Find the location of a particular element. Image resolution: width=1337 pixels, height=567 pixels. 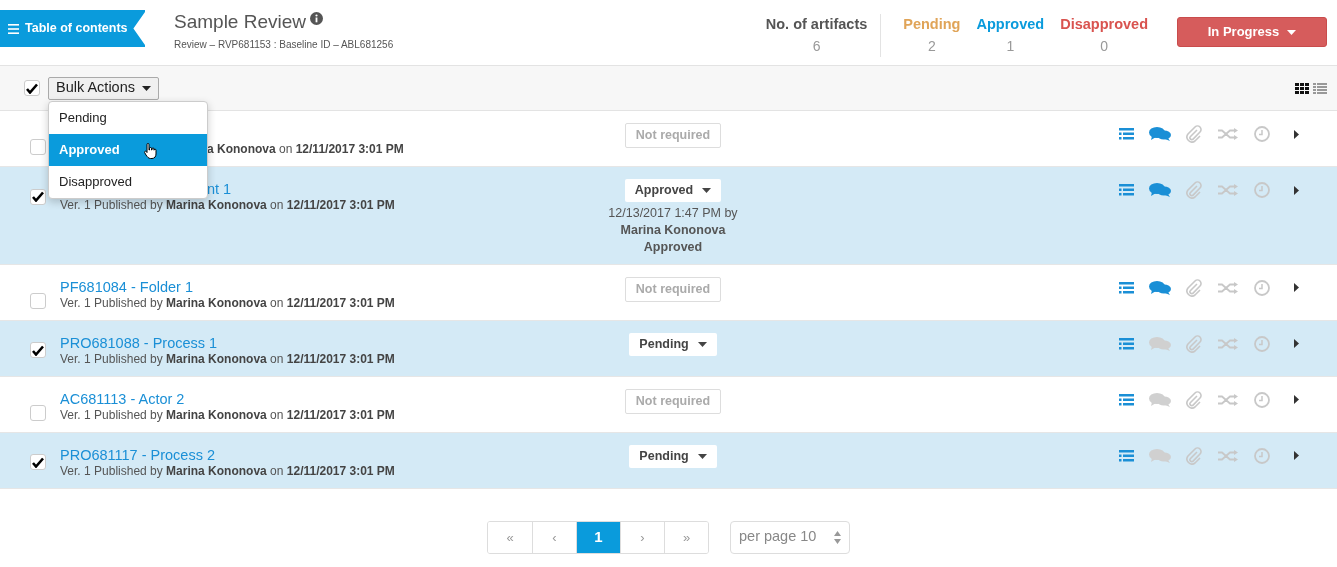

menu-item: Pending is located at coordinates (128, 118).